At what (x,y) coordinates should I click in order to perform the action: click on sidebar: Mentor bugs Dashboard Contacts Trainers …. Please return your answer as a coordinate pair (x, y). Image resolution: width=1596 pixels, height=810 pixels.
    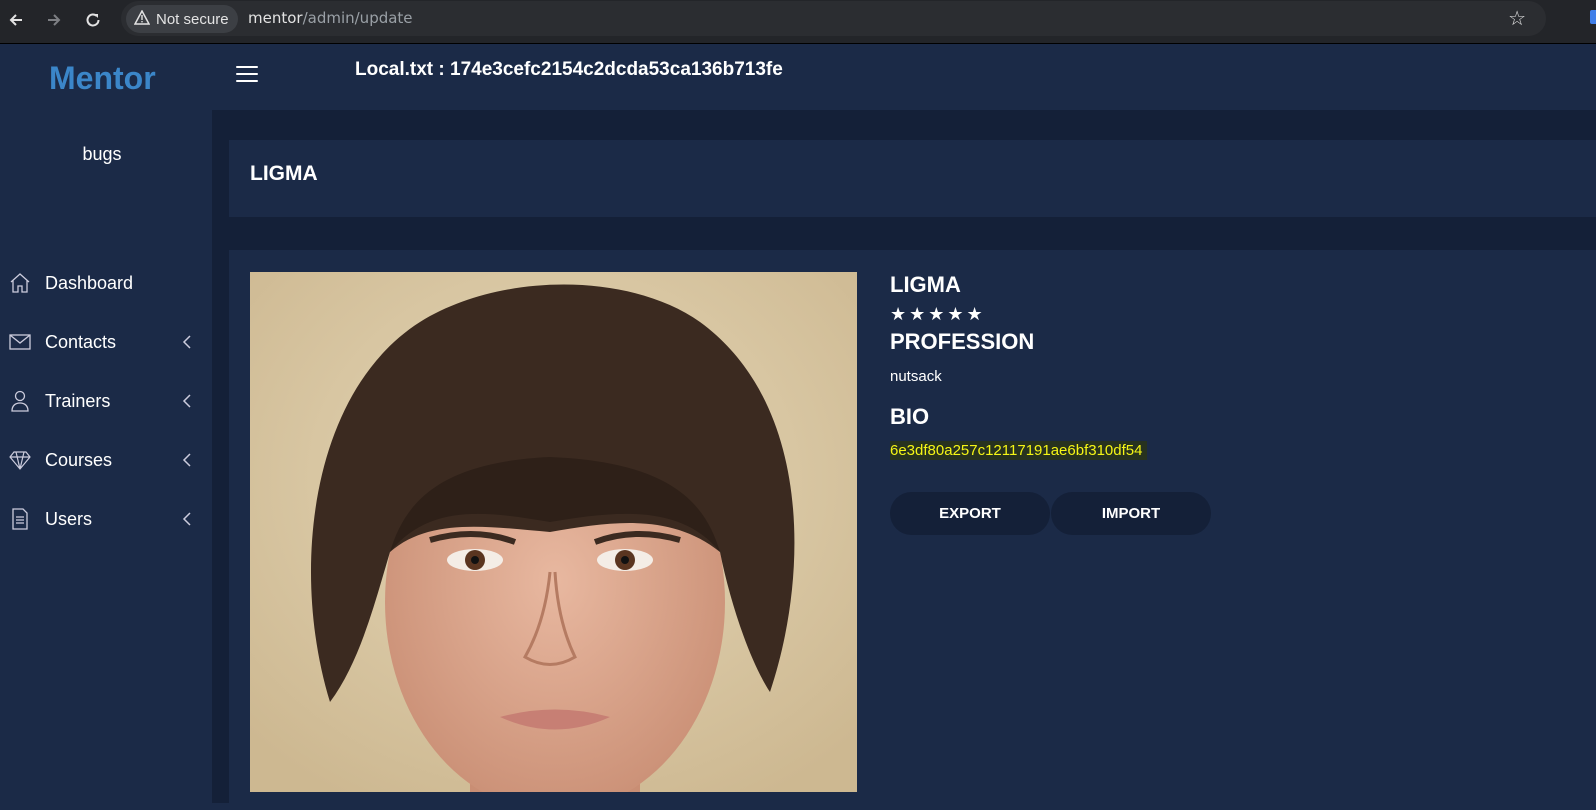
    Looking at the image, I should click on (106, 423).